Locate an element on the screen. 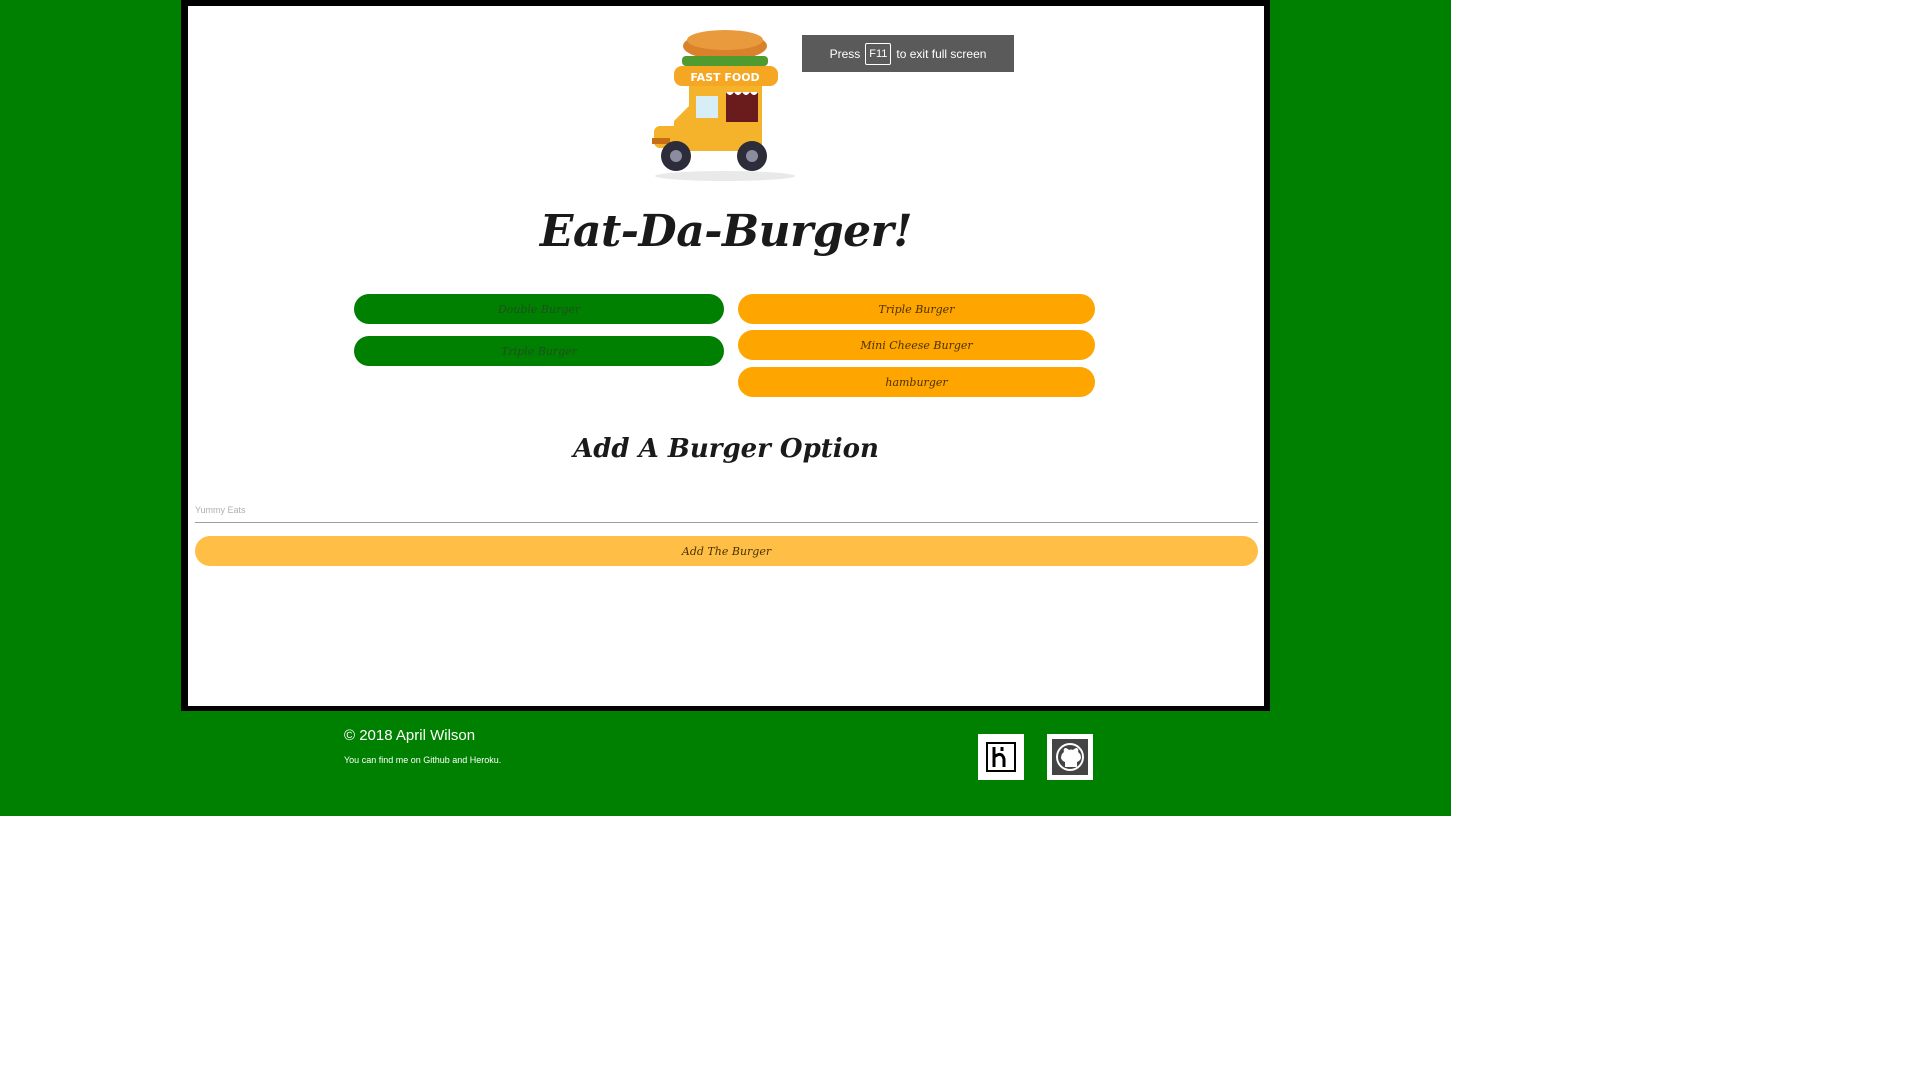 This screenshot has height=1080, width=1920. footer-copyright: © 2018 April Wilson is located at coordinates (410, 735).